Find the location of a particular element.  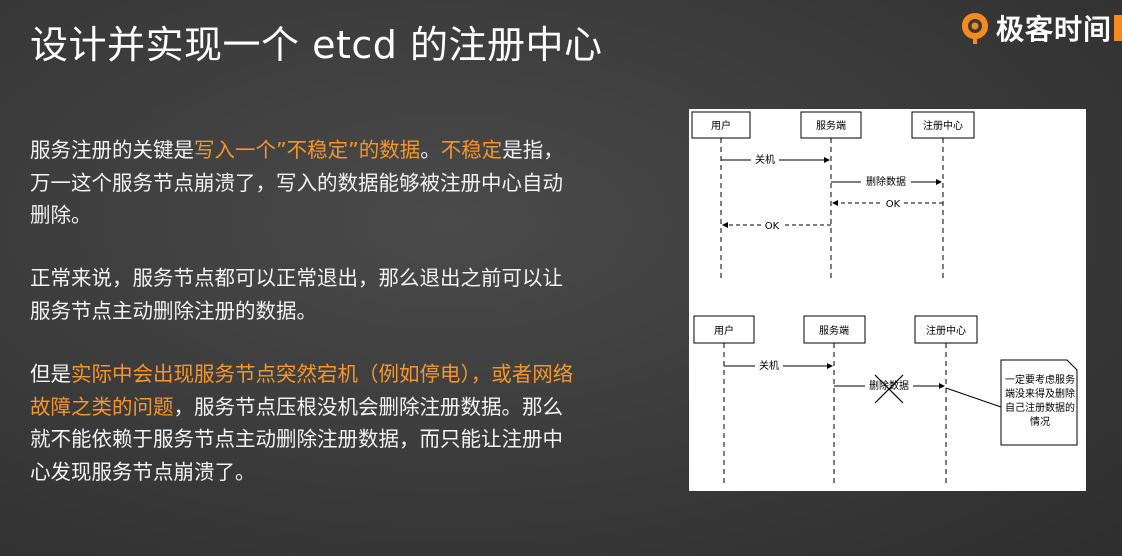

text-segment: 正常来说，服务节点都可以正常退出，那么退出之前可以让服务节点主动删除注册的数据。 is located at coordinates (296, 294).